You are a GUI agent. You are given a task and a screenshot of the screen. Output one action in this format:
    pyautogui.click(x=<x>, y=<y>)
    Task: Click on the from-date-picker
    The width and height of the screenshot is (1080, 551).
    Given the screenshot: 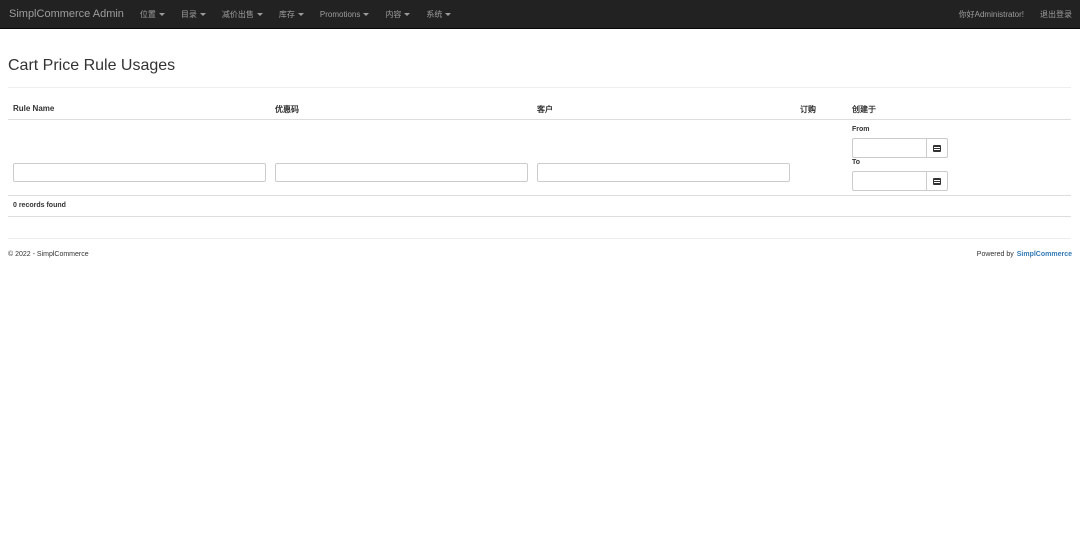 What is the action you would take?
    pyautogui.click(x=900, y=148)
    